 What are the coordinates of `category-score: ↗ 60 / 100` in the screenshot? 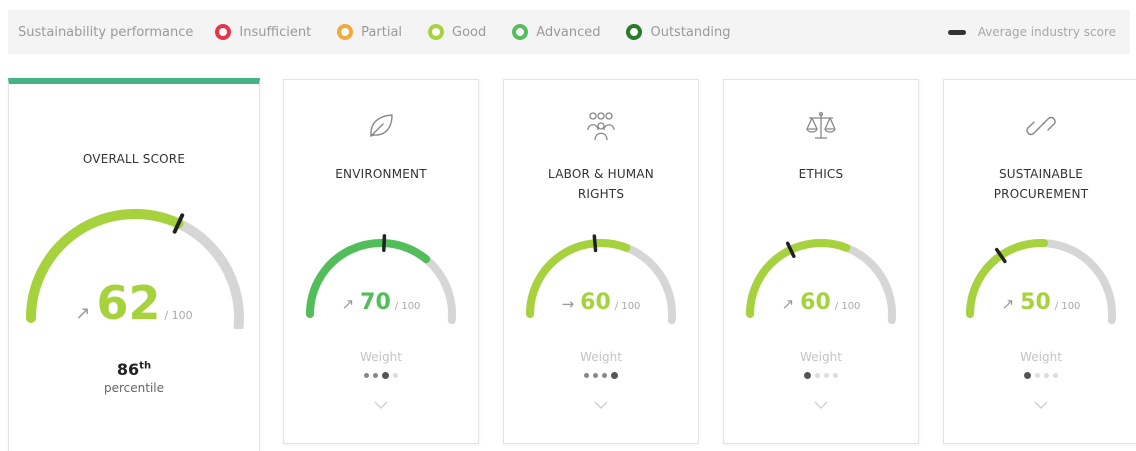 It's located at (821, 302).